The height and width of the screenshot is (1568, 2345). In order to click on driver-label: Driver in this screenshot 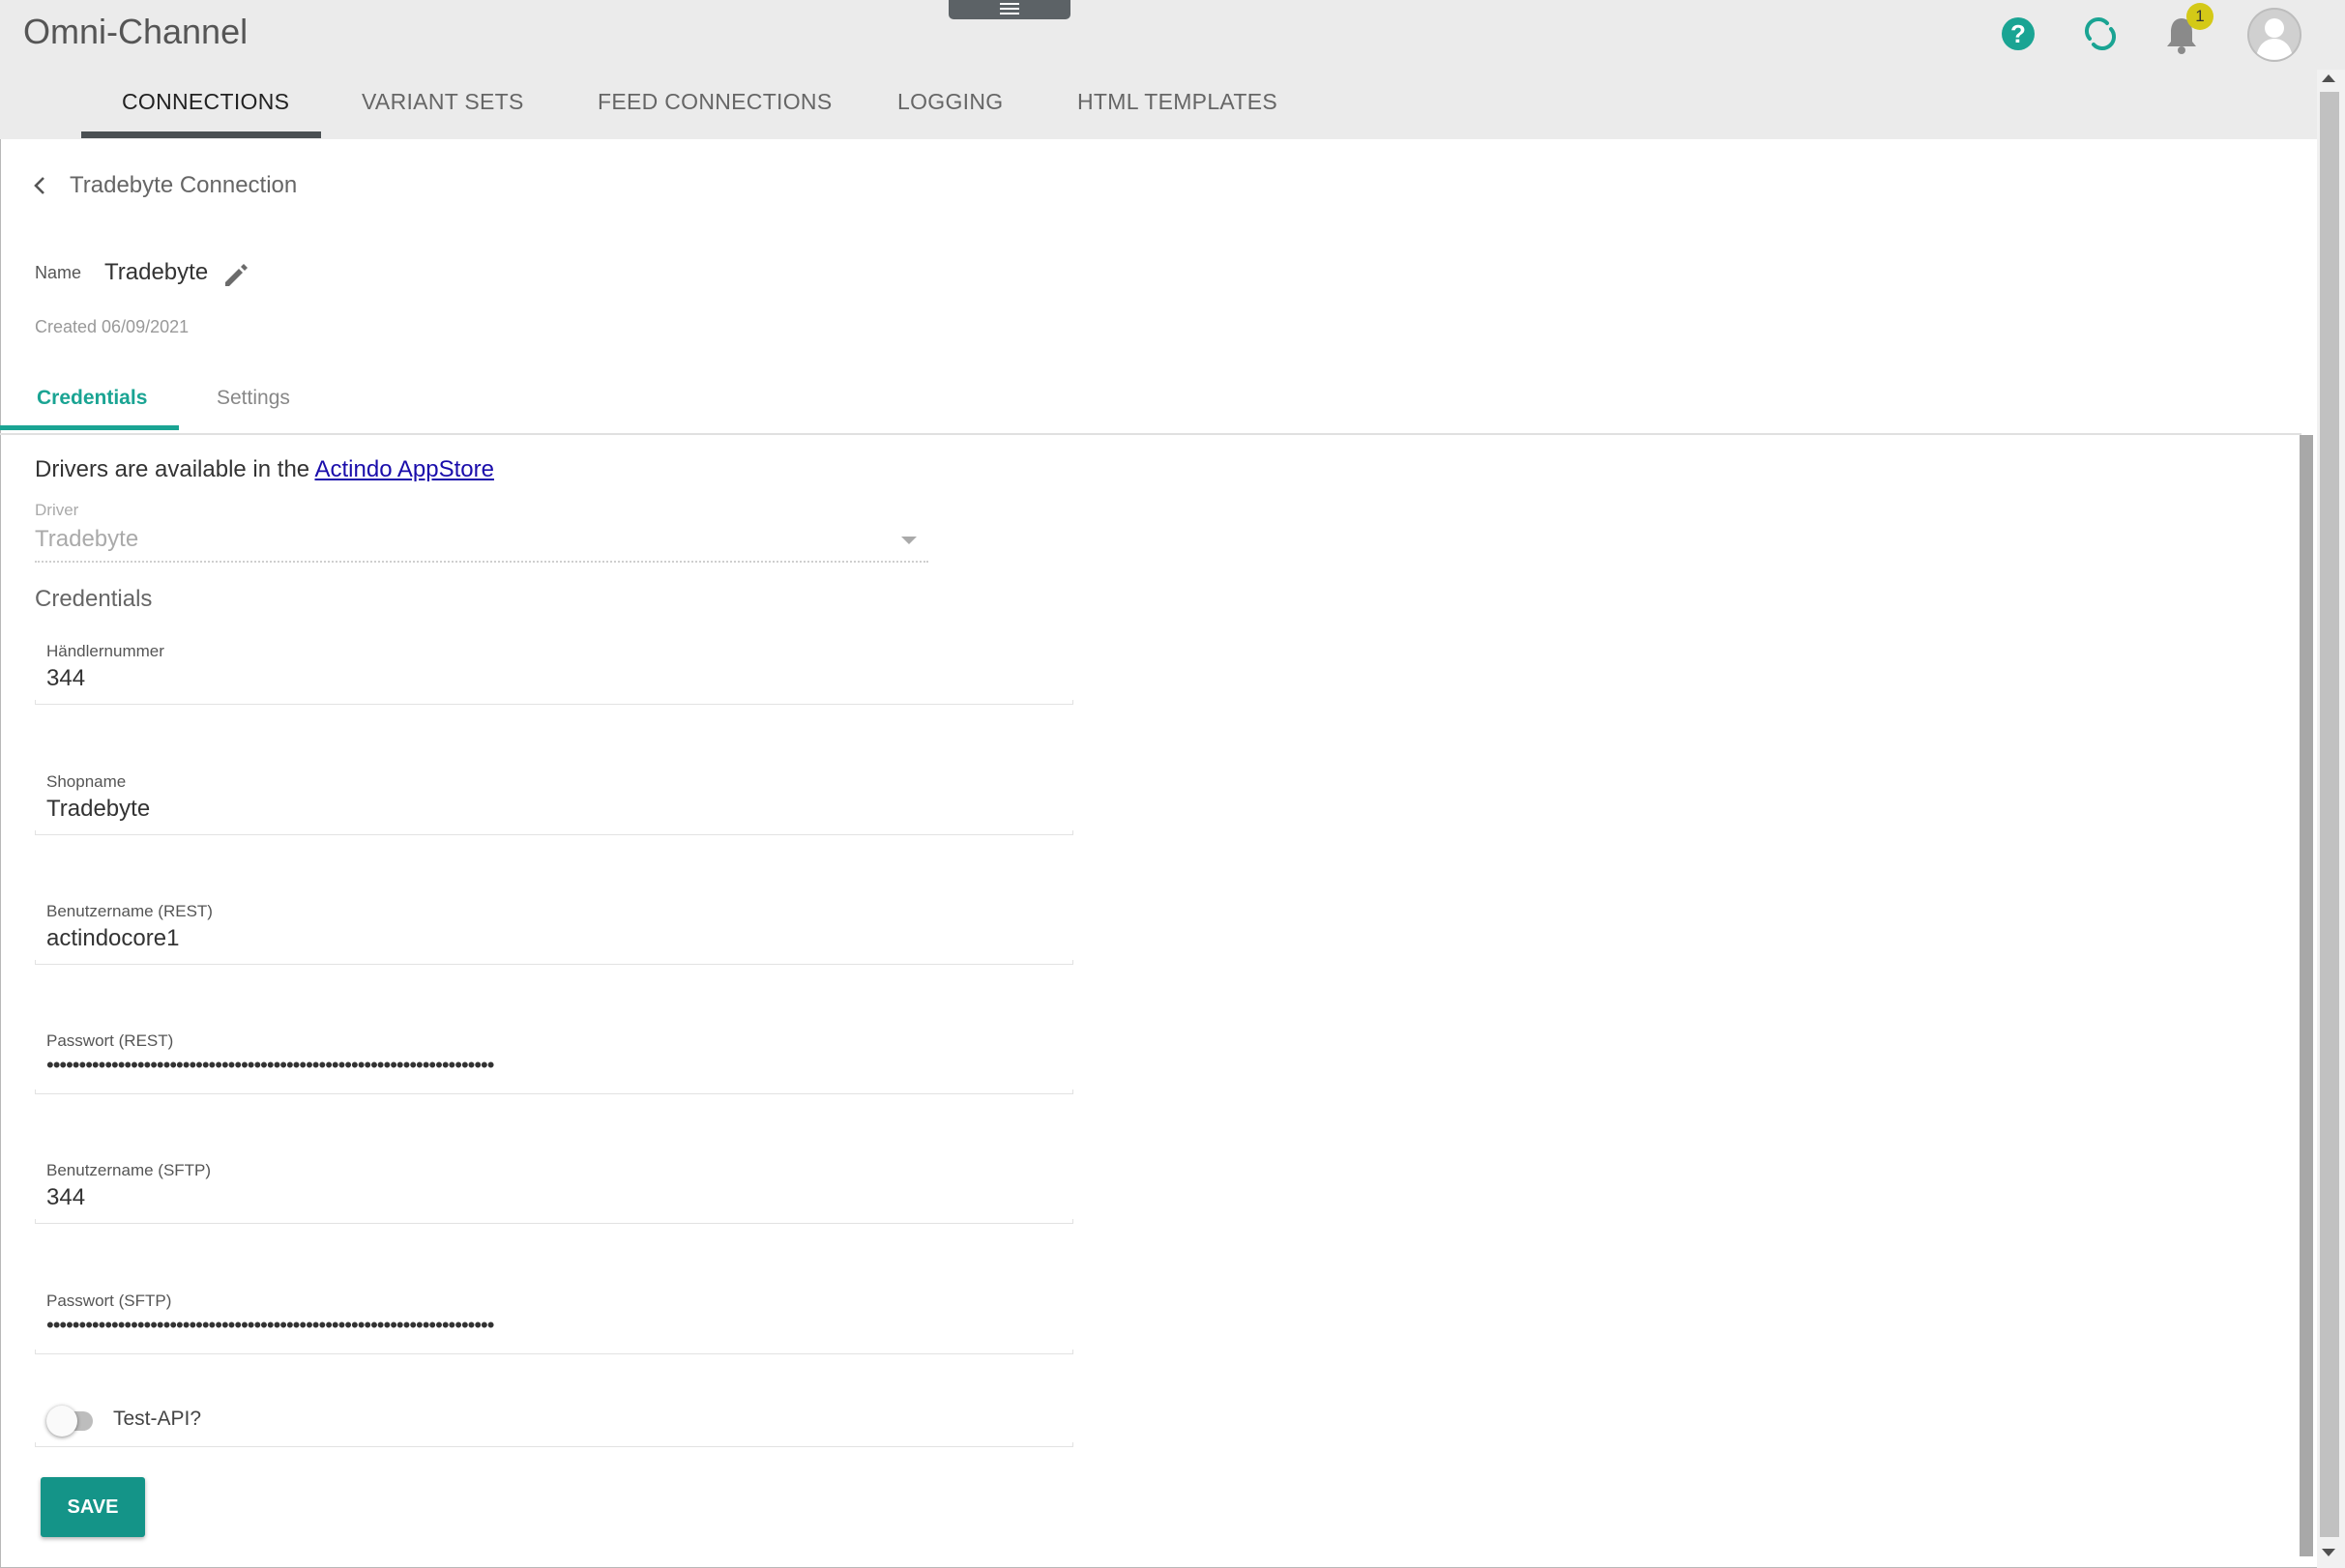, I will do `click(57, 510)`.